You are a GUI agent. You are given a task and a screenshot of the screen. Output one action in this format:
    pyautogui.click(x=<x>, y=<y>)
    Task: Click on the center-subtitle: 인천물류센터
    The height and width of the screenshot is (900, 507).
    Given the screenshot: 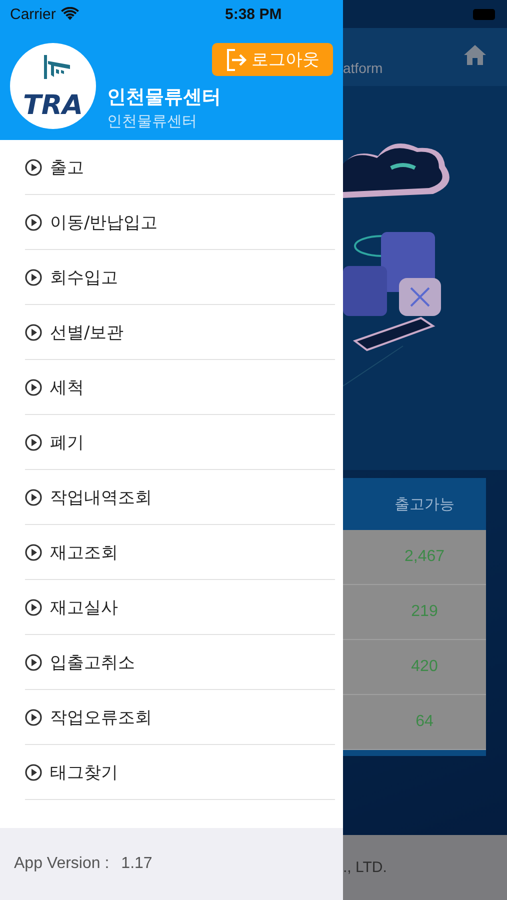 What is the action you would take?
    pyautogui.click(x=152, y=121)
    